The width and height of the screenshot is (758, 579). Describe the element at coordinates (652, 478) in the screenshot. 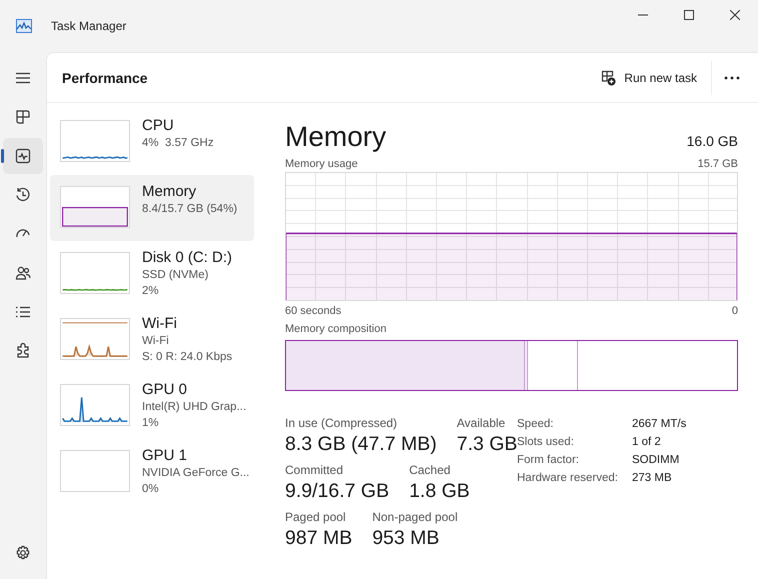

I see `spec-value: 273 MB` at that location.